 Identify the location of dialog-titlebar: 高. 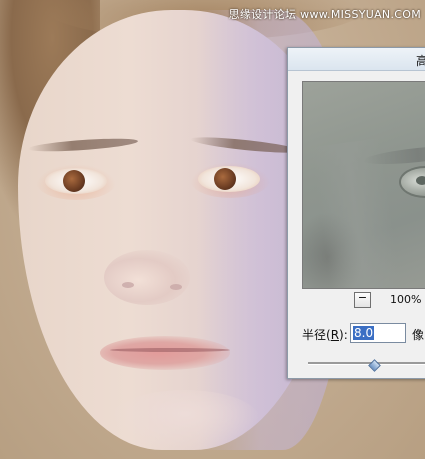
(356, 59).